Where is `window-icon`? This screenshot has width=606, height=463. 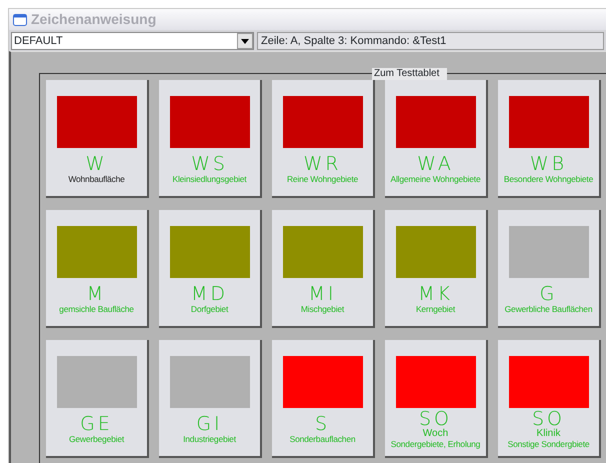 window-icon is located at coordinates (20, 20).